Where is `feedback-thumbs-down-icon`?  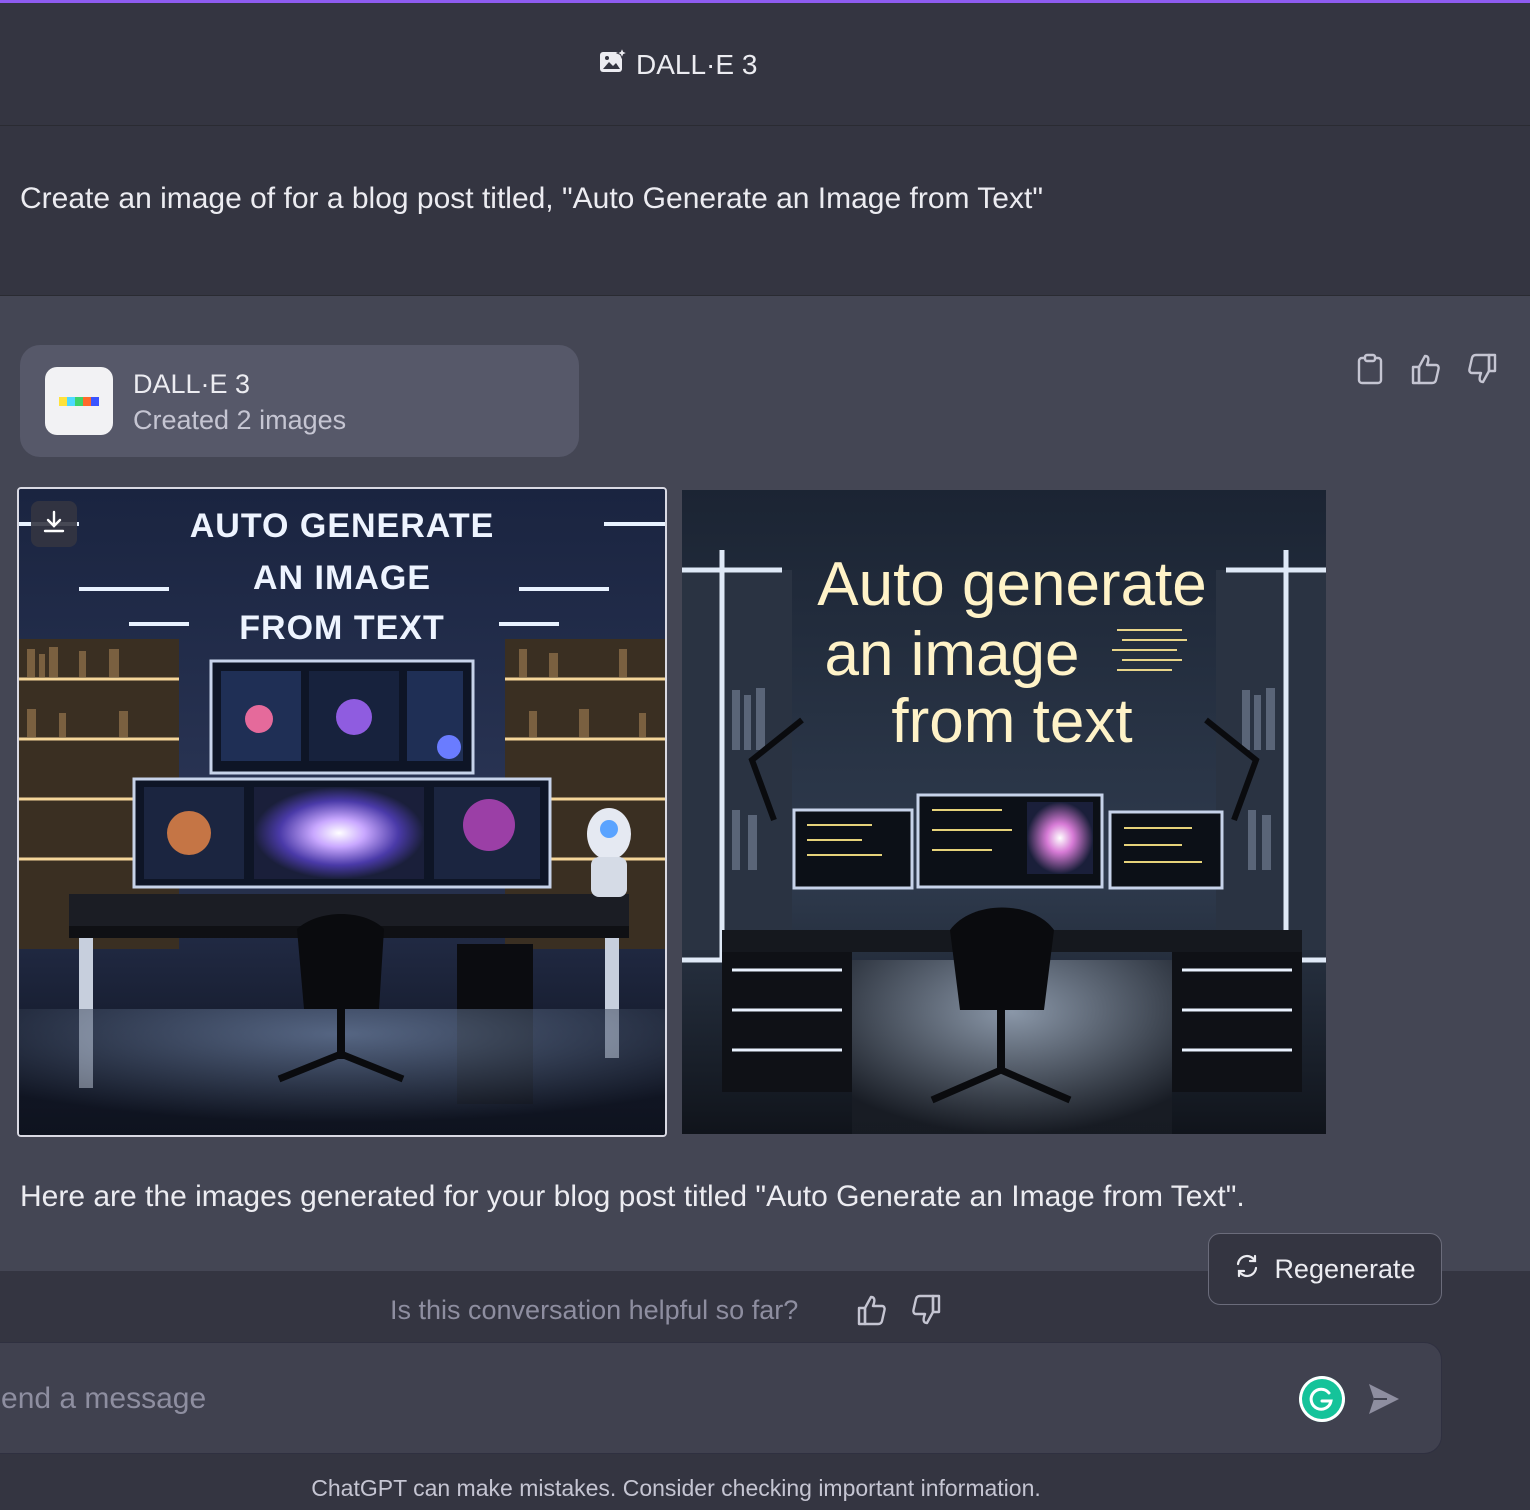 feedback-thumbs-down-icon is located at coordinates (926, 1310).